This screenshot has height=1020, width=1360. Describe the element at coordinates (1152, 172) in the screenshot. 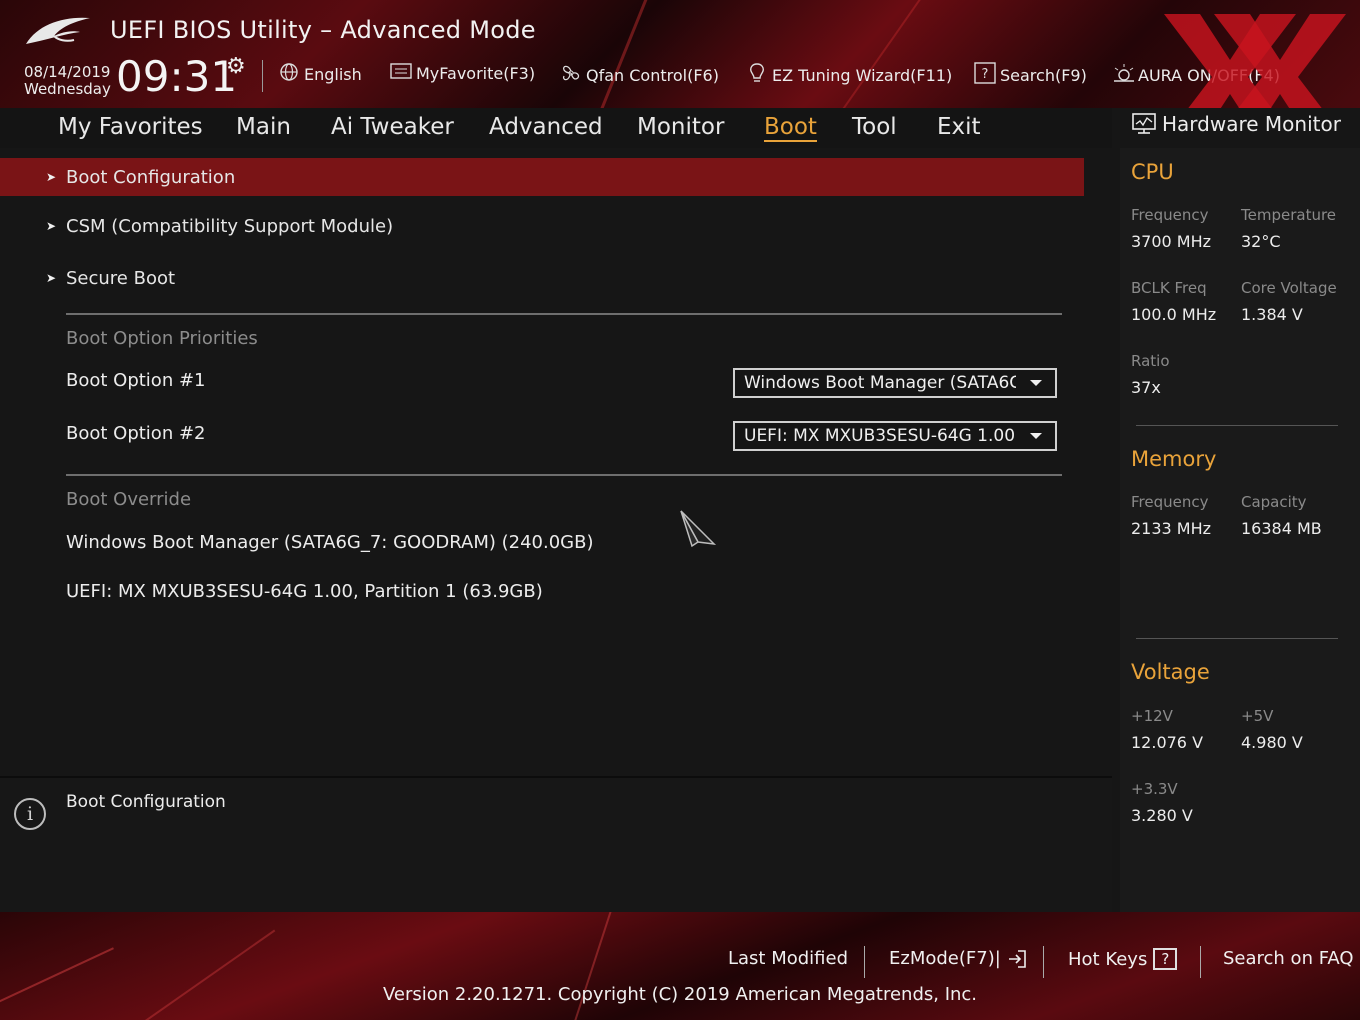

I see `cpu-section-title: CPU` at that location.